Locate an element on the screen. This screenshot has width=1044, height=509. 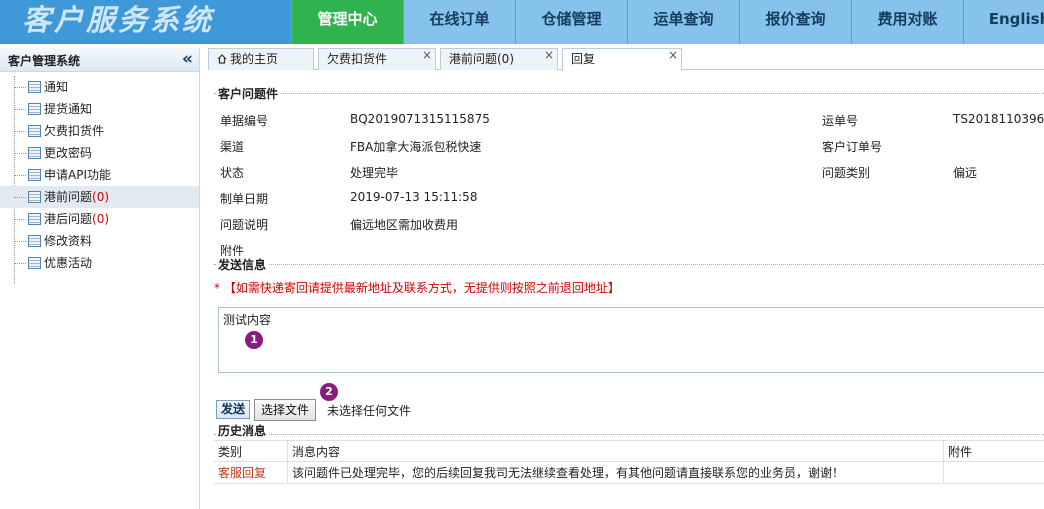
sidebar-item-edit-profile: 修改资料 is located at coordinates (99, 241).